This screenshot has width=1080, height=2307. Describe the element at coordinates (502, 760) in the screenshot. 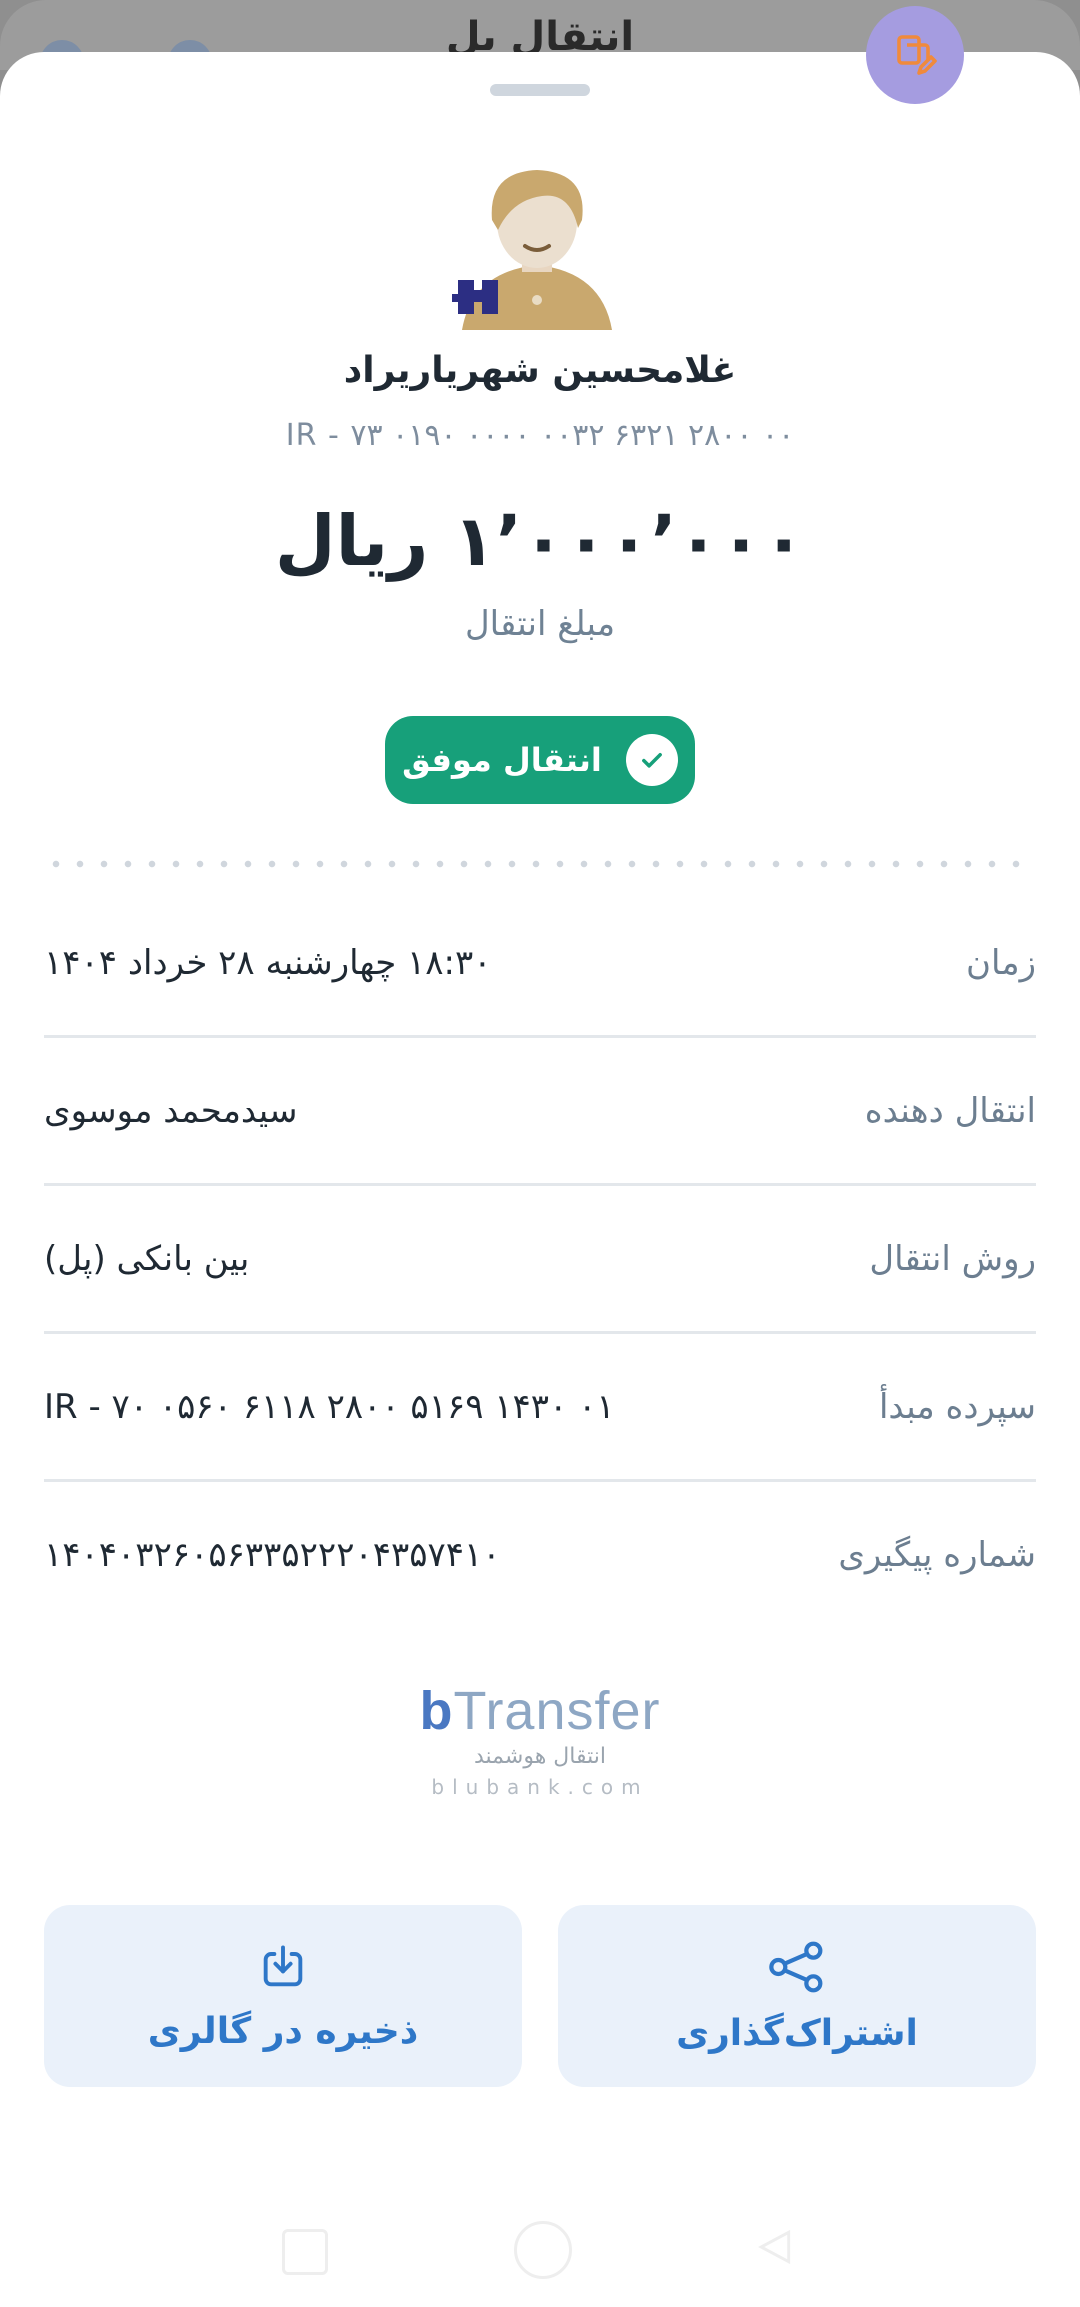

I see `status-label: انتقال موفق` at that location.